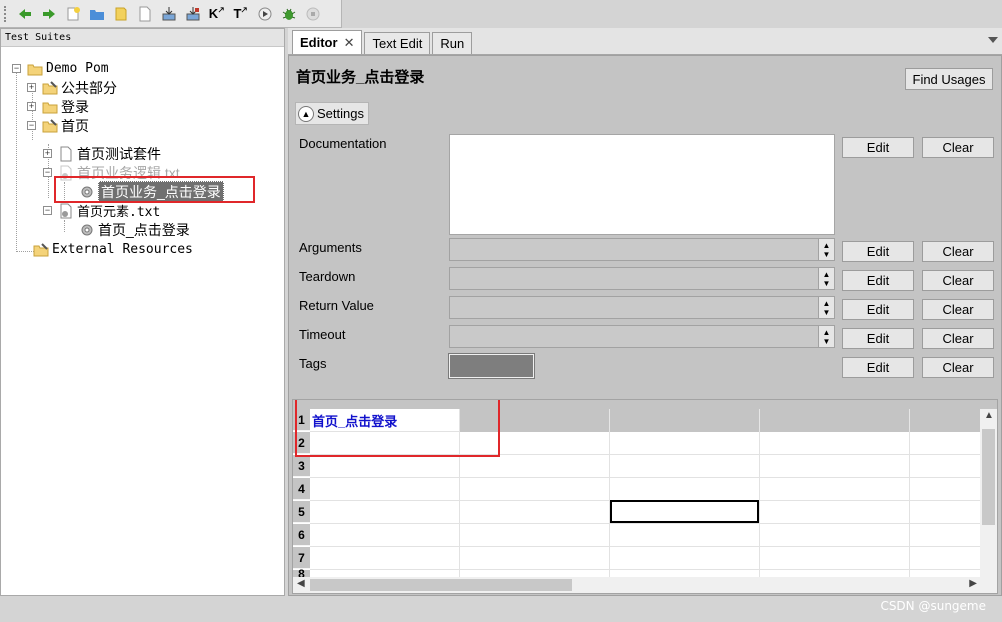 The height and width of the screenshot is (622, 1002). I want to click on keyword-search-icon: K, so click(217, 14).